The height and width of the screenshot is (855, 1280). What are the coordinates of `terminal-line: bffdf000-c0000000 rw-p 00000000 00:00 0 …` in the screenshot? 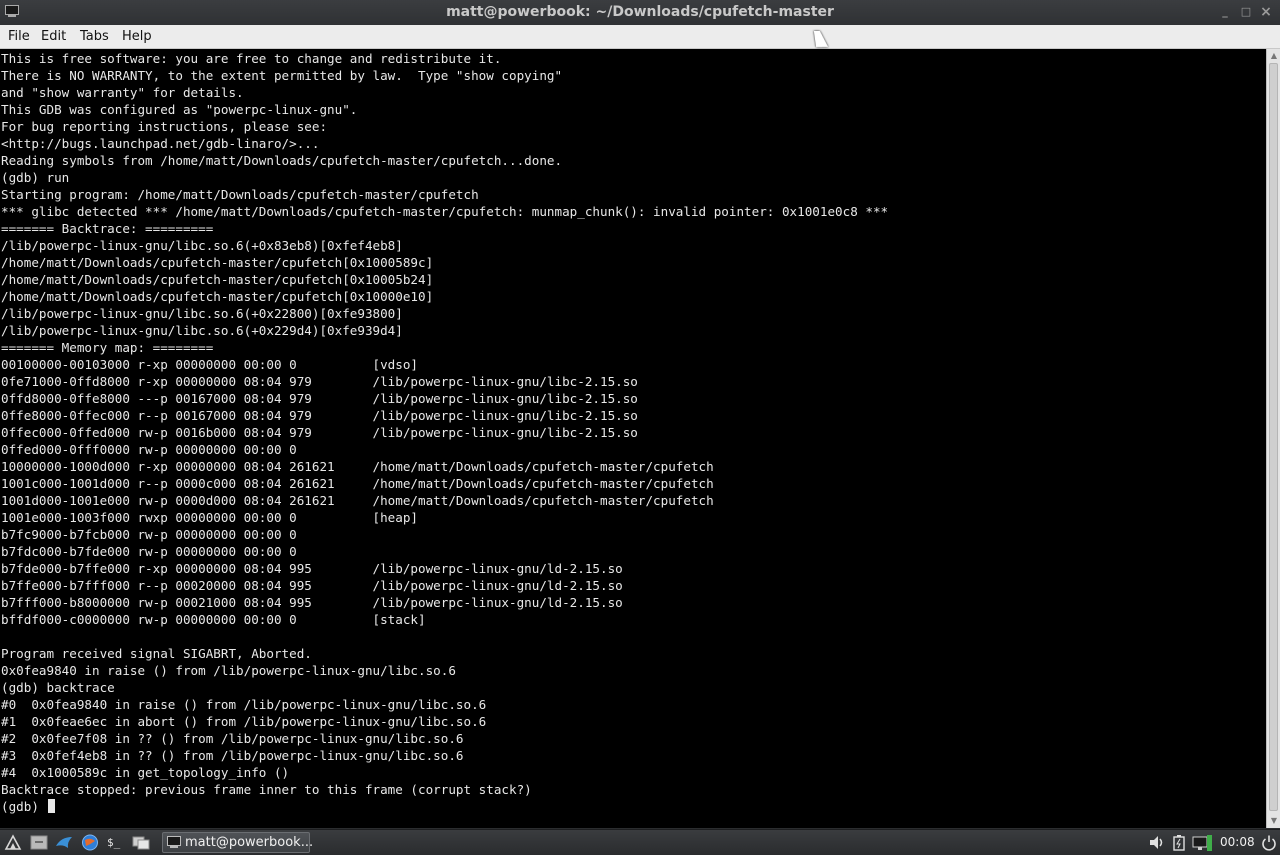 It's located at (213, 619).